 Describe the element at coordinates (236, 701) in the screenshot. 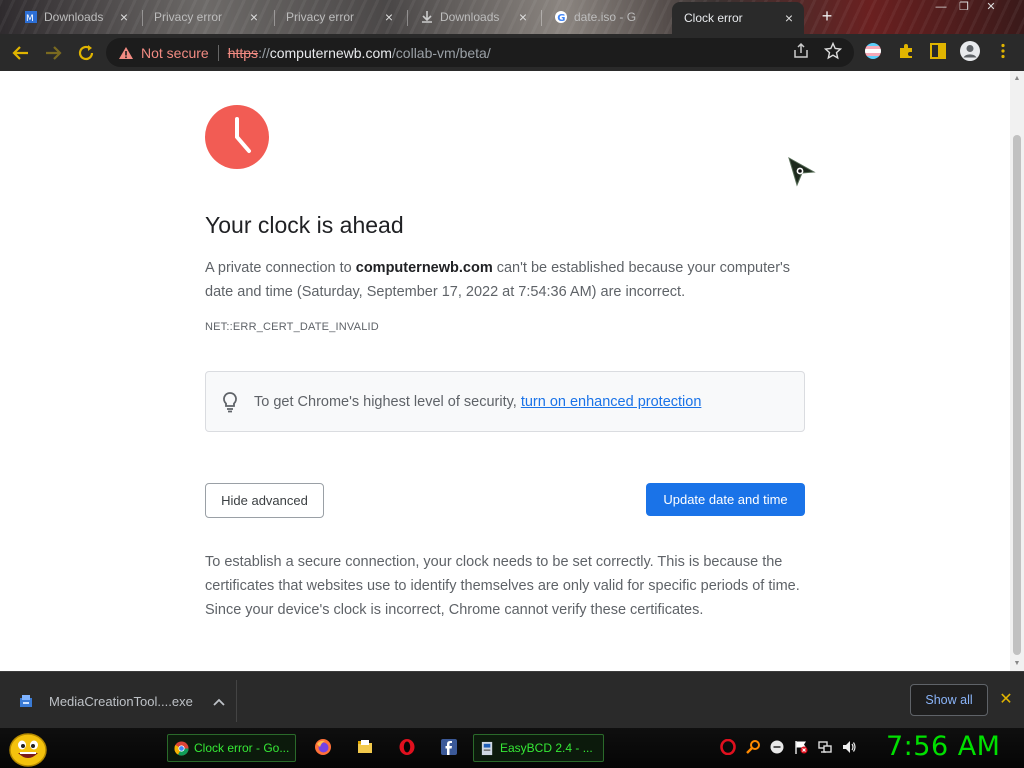

I see `shelf-divider` at that location.